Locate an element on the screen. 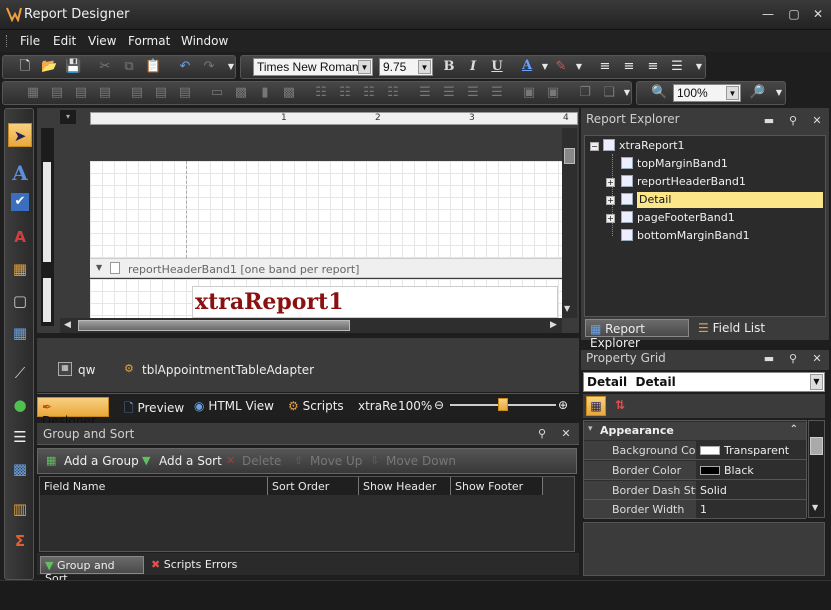 This screenshot has height=610, width=831. zoom-out-icon: ⊖ is located at coordinates (439, 405).